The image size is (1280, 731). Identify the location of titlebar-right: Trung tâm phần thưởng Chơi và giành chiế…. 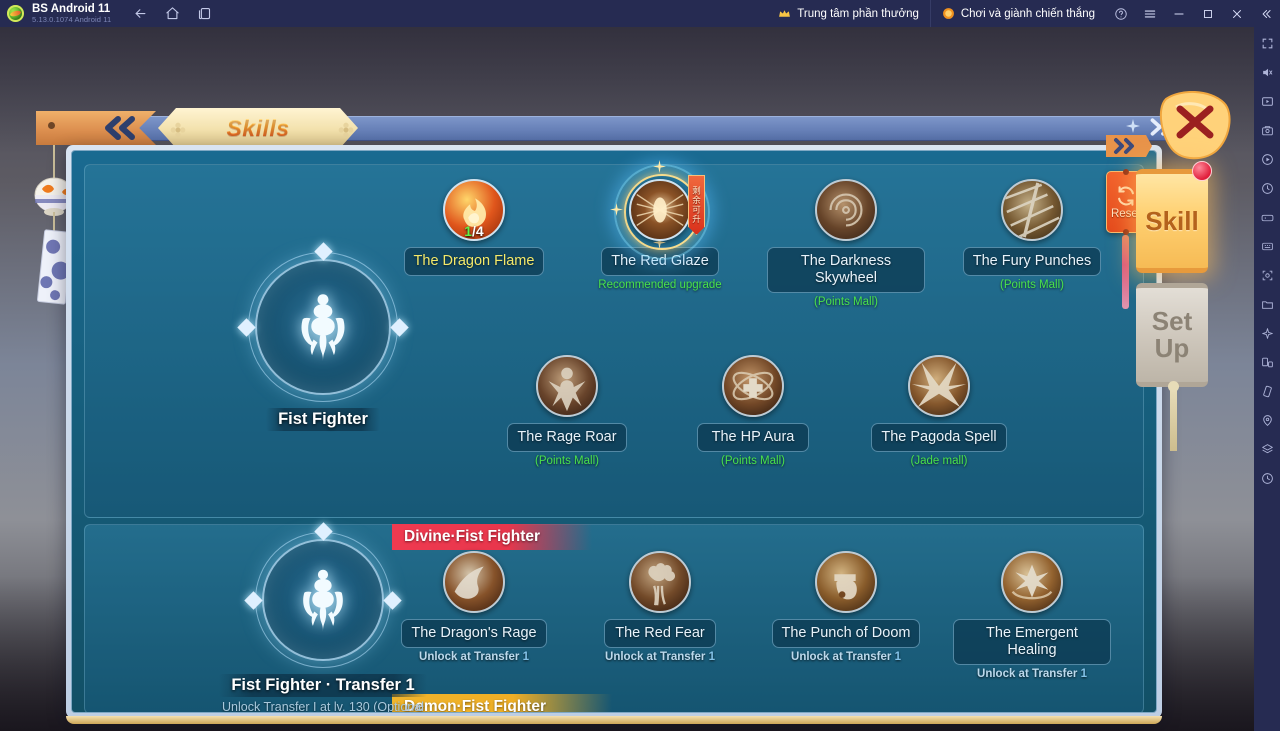
(1023, 13).